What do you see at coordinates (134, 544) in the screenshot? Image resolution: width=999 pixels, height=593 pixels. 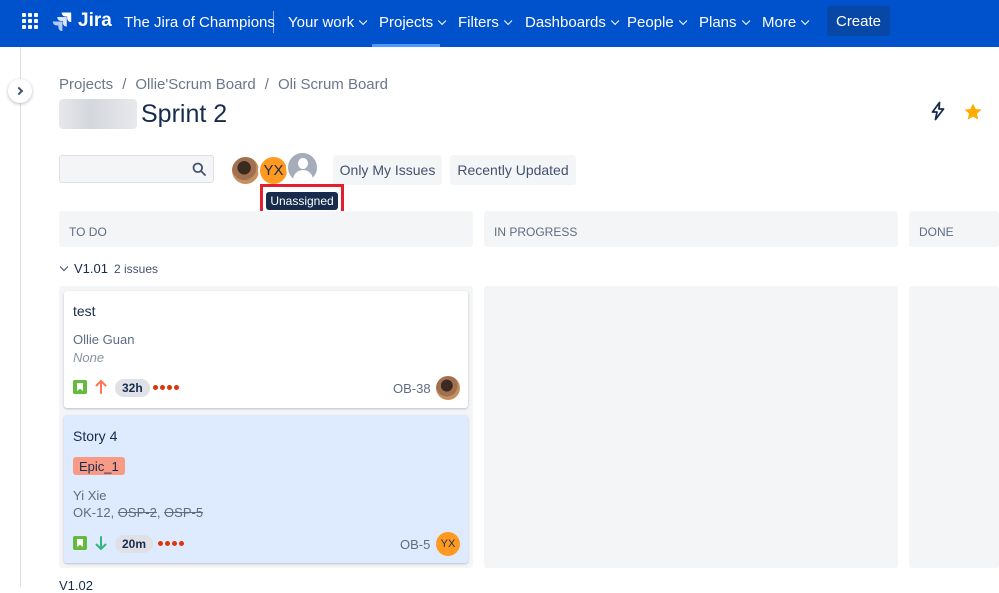 I see `estimate-badge: 20m` at bounding box center [134, 544].